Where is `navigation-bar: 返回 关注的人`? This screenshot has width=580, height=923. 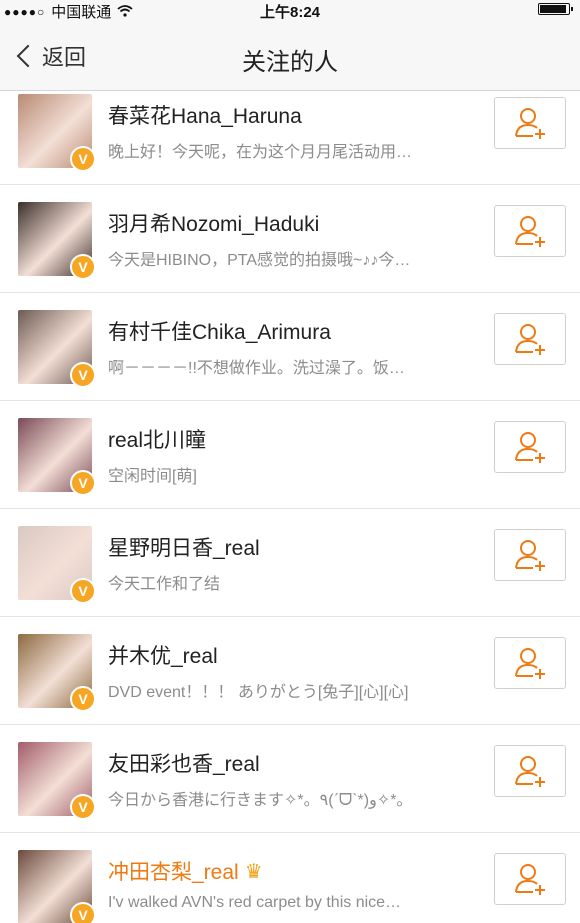 navigation-bar: 返回 关注的人 is located at coordinates (290, 55).